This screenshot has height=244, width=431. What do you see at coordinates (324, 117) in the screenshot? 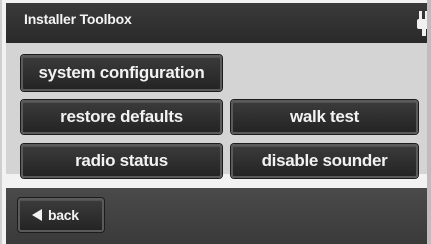
I see `walk-test-button: walk test` at bounding box center [324, 117].